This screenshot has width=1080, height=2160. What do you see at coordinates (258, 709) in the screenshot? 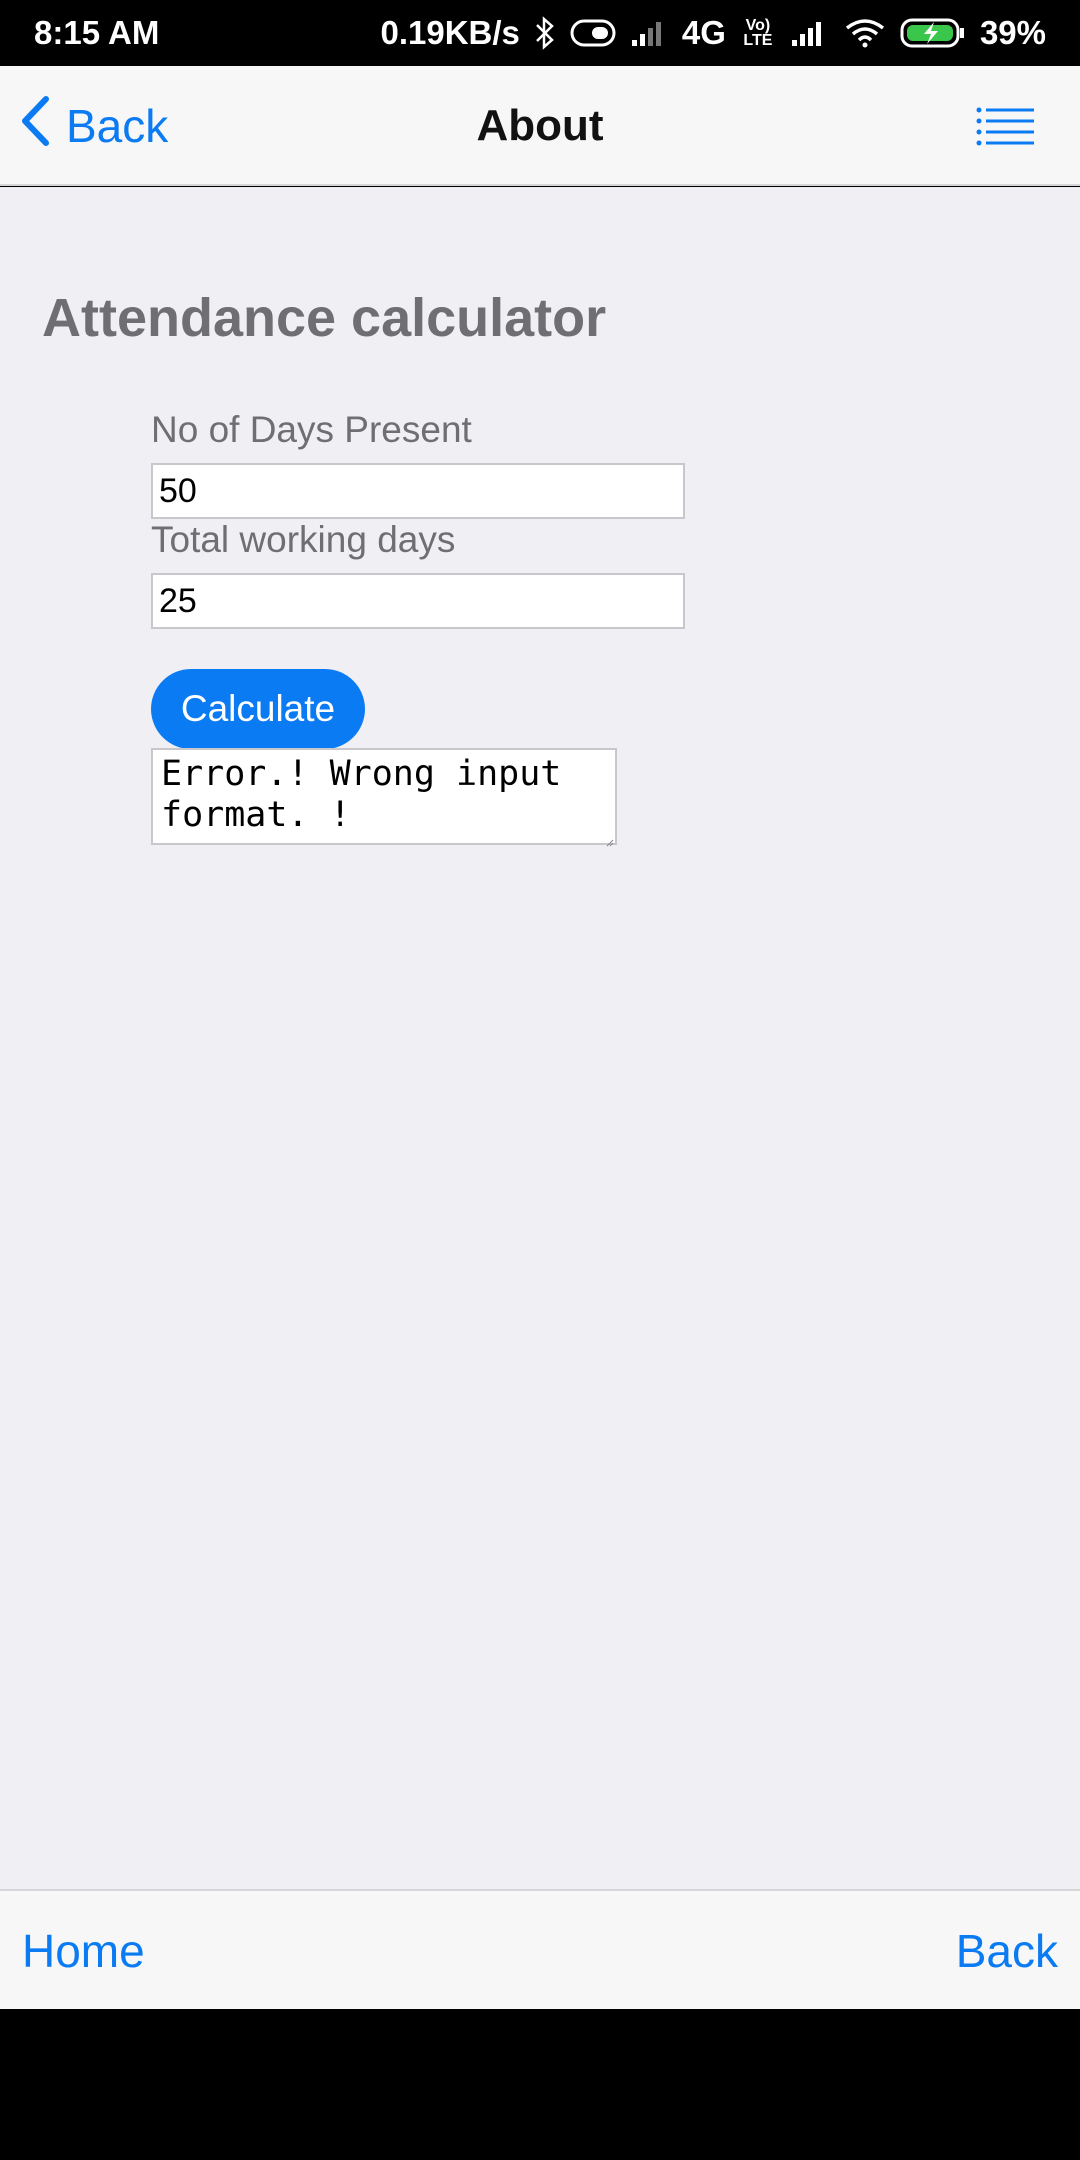
I see `calculate-button: Calculate` at bounding box center [258, 709].